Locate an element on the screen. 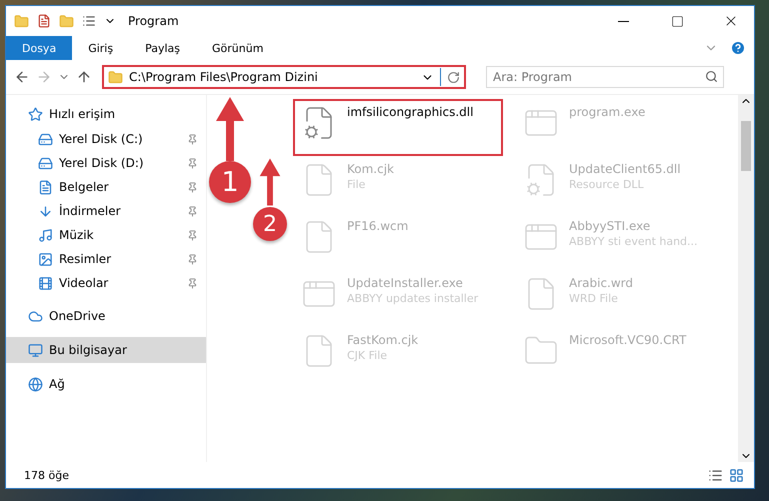  back-icon is located at coordinates (22, 77).